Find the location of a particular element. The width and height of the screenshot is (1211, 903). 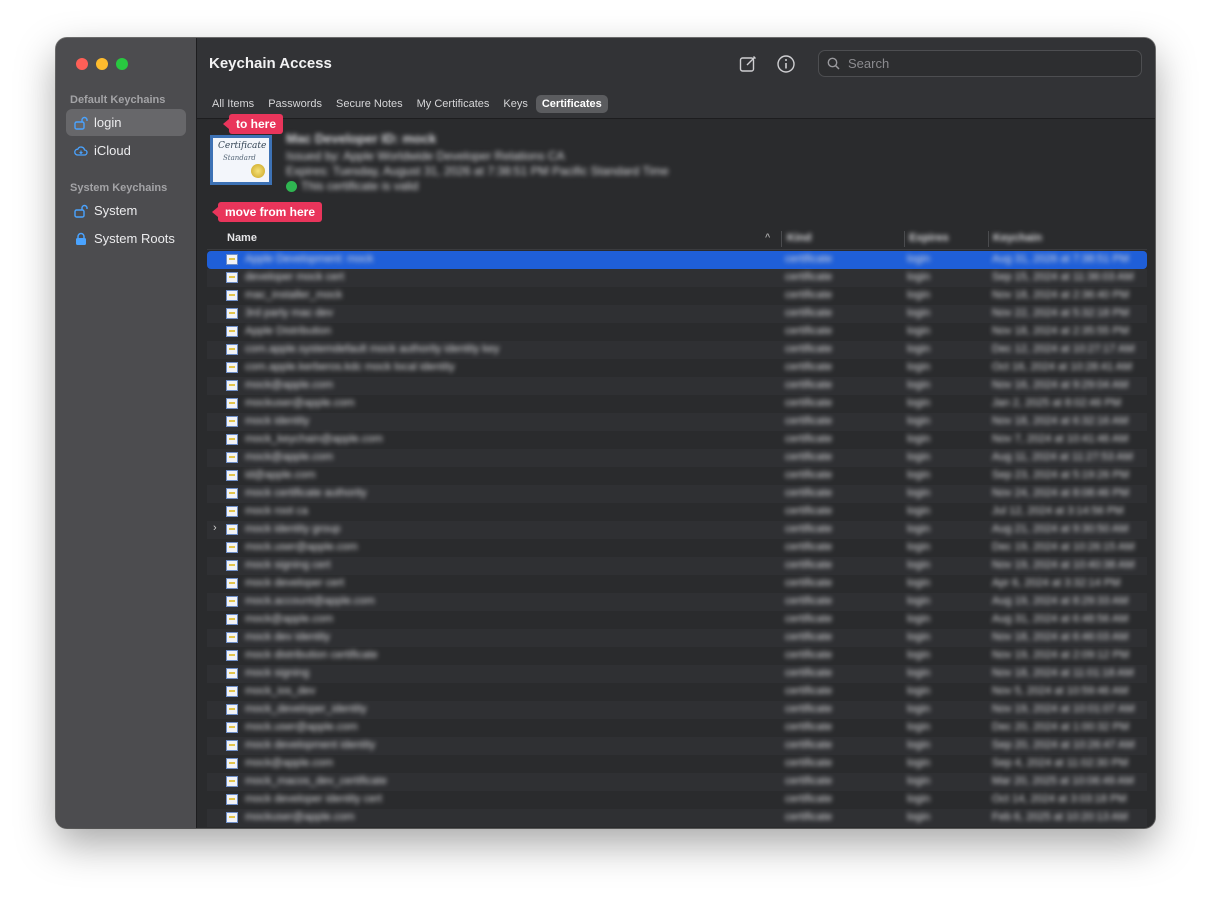

minimize-button is located at coordinates (102, 64).